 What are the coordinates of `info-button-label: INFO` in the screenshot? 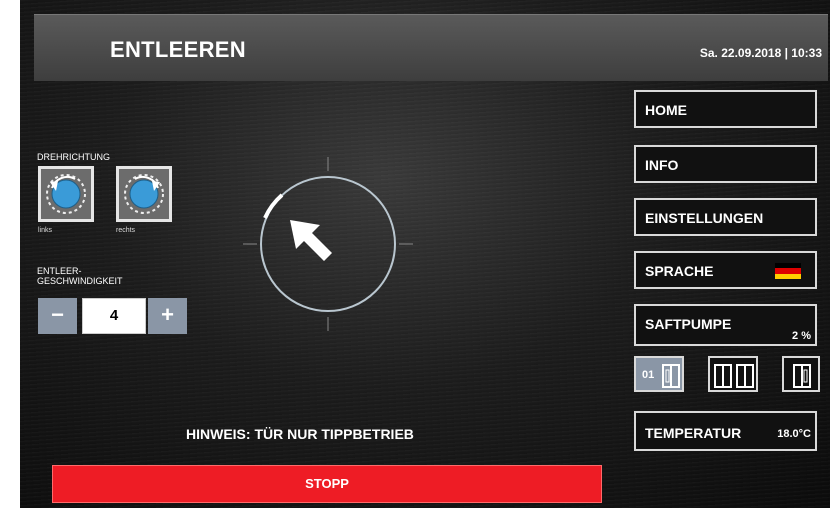 It's located at (662, 165).